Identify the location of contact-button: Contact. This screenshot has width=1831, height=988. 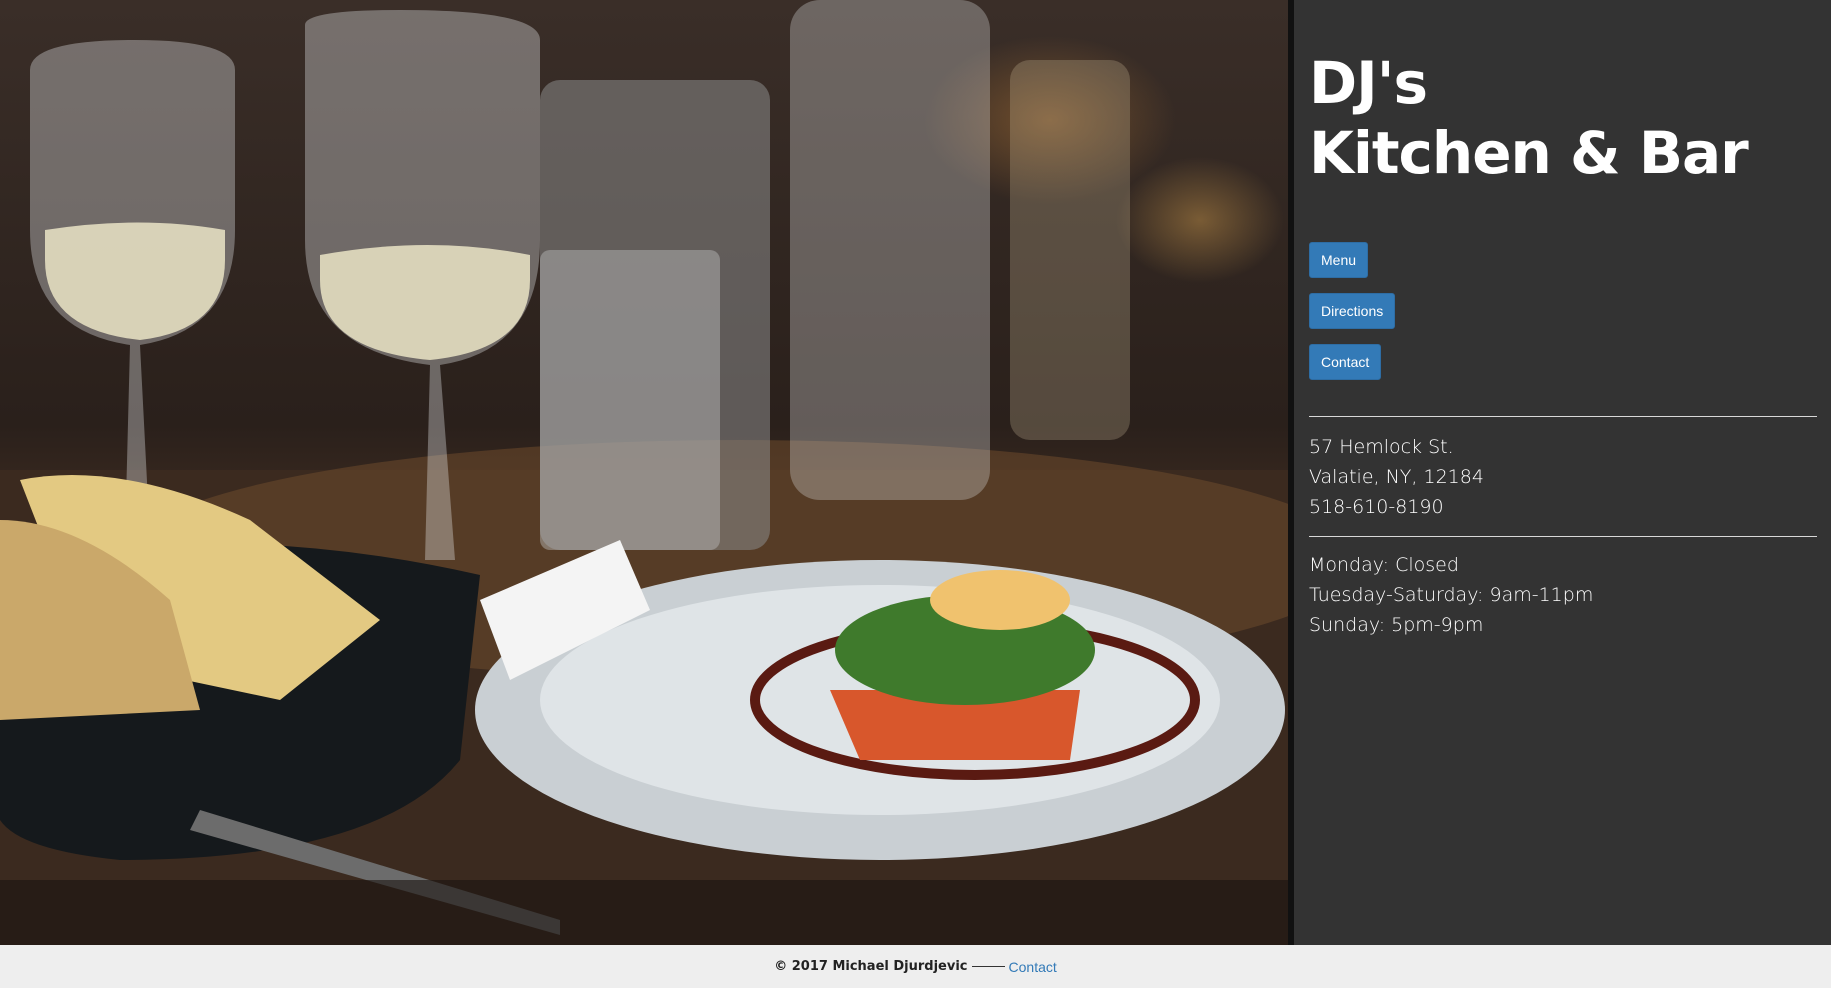
(1345, 362).